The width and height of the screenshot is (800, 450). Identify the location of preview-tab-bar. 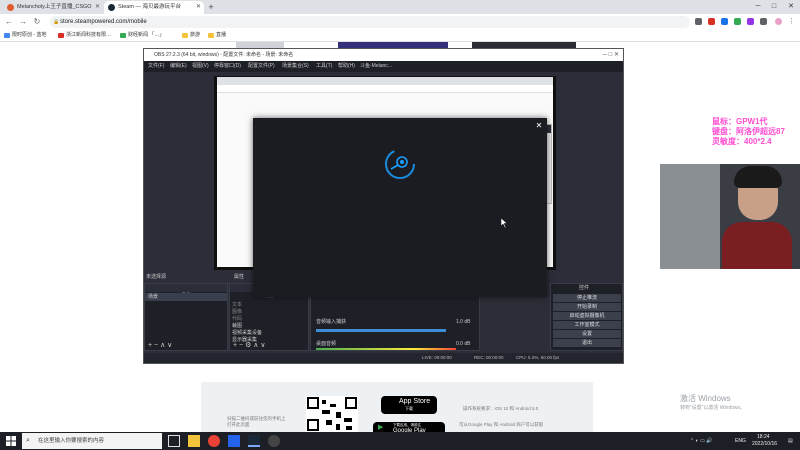
(385, 81).